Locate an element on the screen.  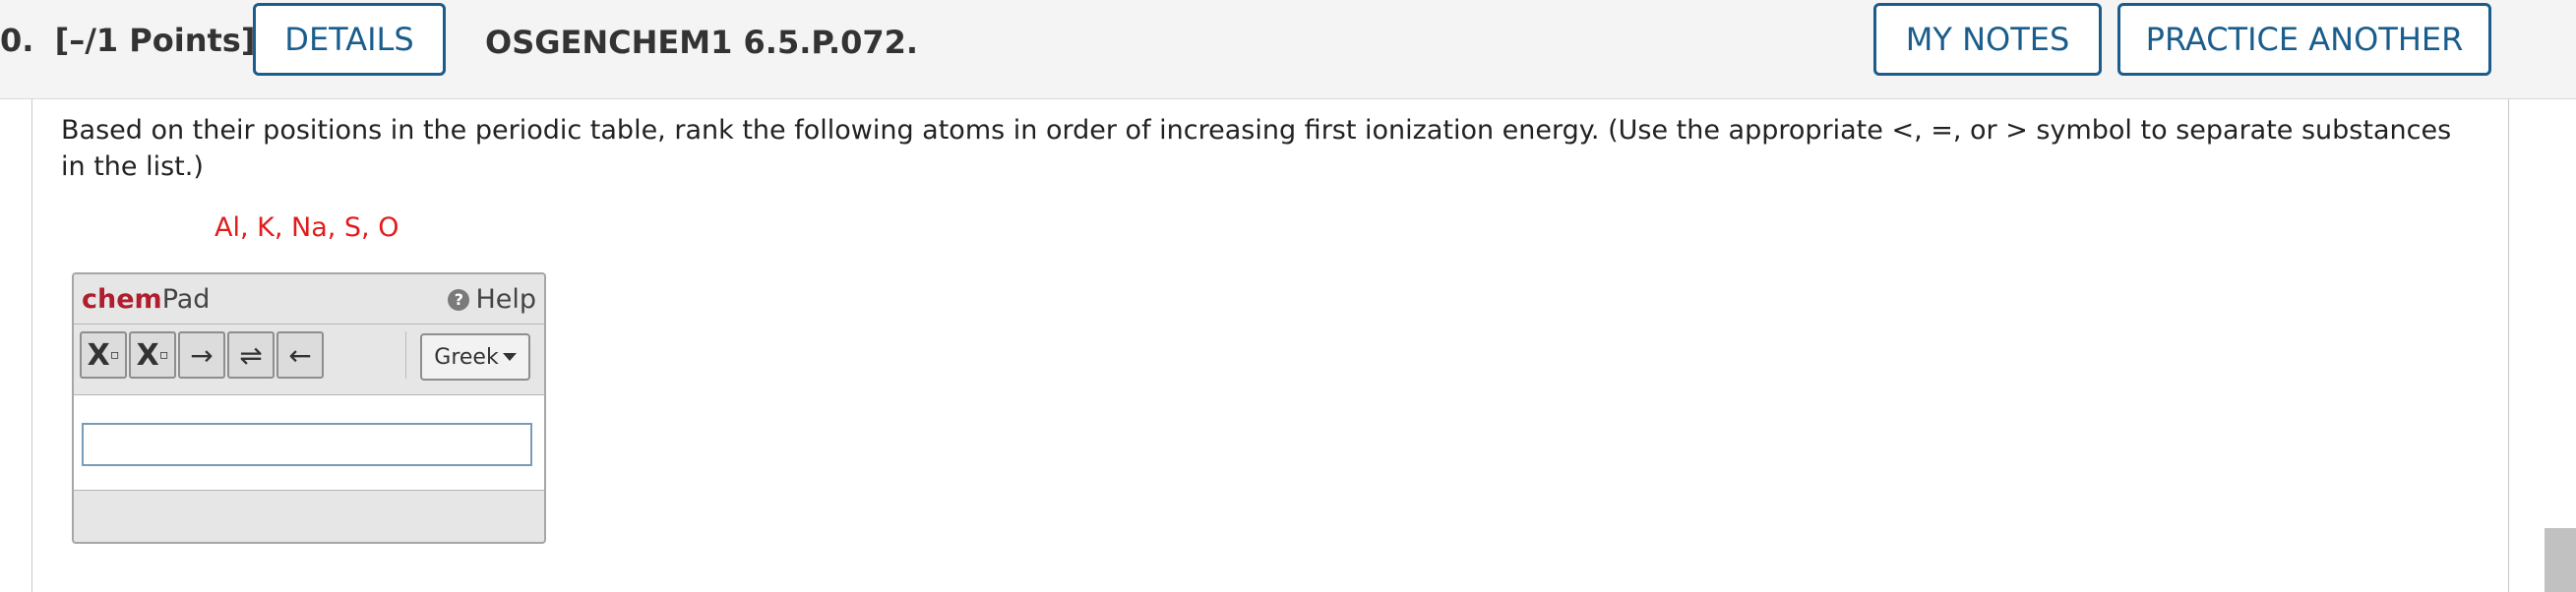
arrow-right-button: → is located at coordinates (201, 355).